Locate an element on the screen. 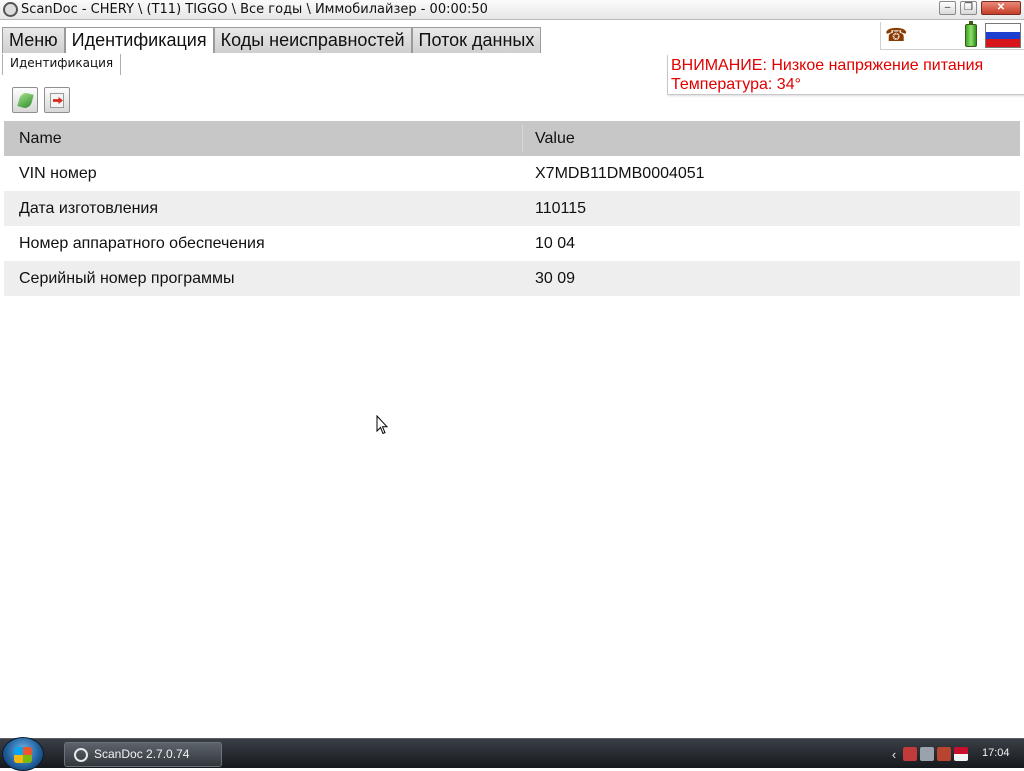 The width and height of the screenshot is (1024, 771). export-button is located at coordinates (57, 100).